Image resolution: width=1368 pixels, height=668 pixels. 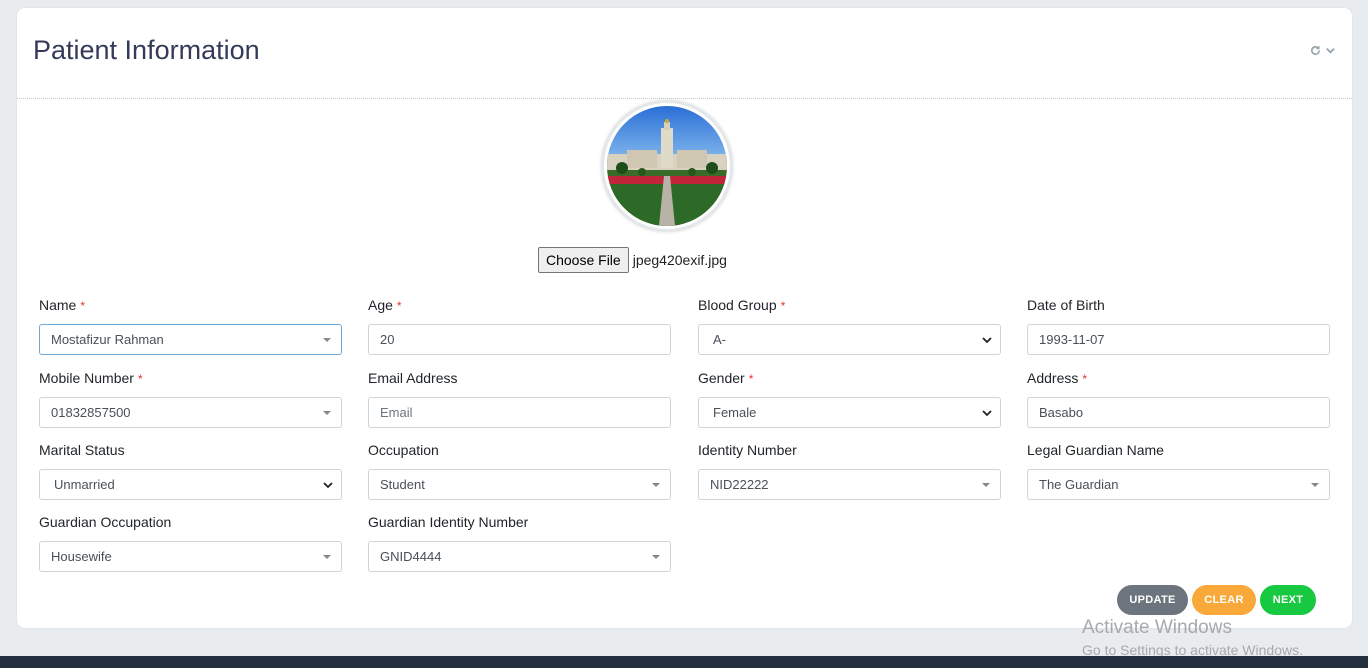 I want to click on guardian-occupation-label: Guardian Occupation, so click(x=105, y=522).